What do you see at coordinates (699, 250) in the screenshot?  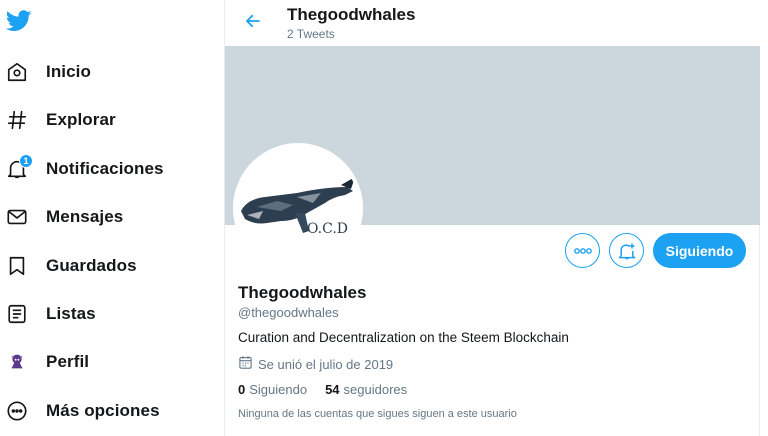 I see `following-button: Siguiendo` at bounding box center [699, 250].